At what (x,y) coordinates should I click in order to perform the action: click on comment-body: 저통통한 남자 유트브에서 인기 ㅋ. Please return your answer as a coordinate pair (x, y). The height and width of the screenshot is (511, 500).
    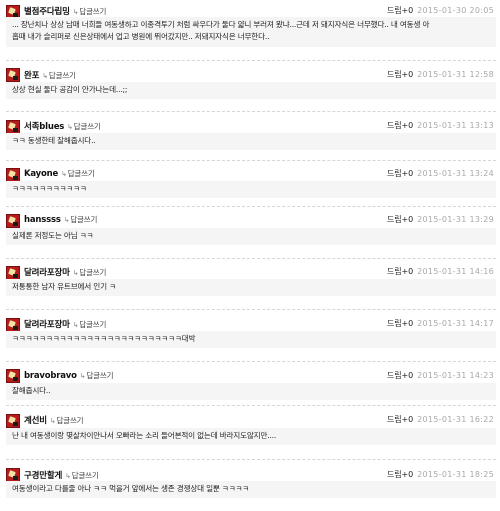
    Looking at the image, I should click on (251, 287).